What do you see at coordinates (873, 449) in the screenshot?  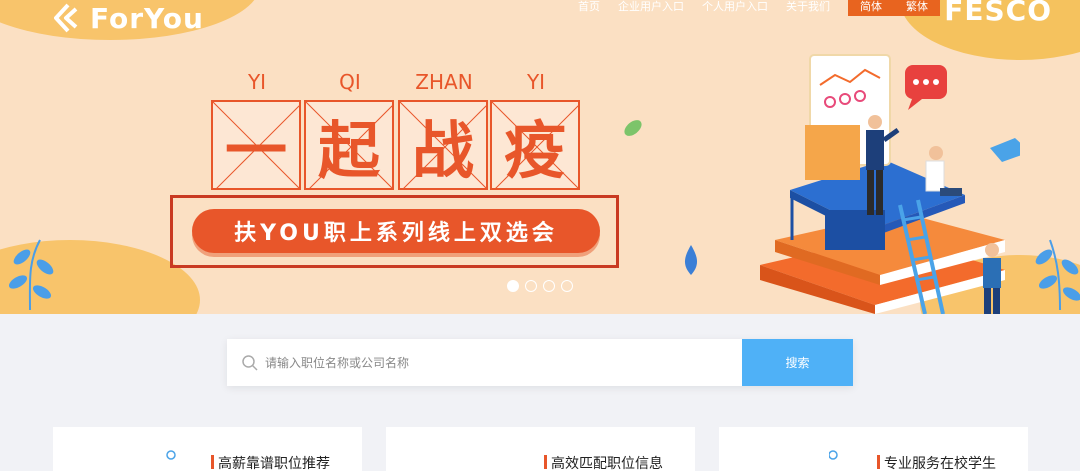 I see `feature-card: 专业服务在校学生` at bounding box center [873, 449].